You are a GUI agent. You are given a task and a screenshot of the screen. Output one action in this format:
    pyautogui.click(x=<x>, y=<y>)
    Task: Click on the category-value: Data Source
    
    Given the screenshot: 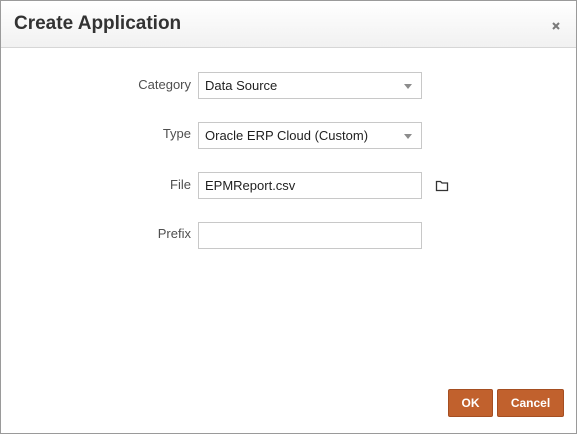 What is the action you would take?
    pyautogui.click(x=241, y=85)
    